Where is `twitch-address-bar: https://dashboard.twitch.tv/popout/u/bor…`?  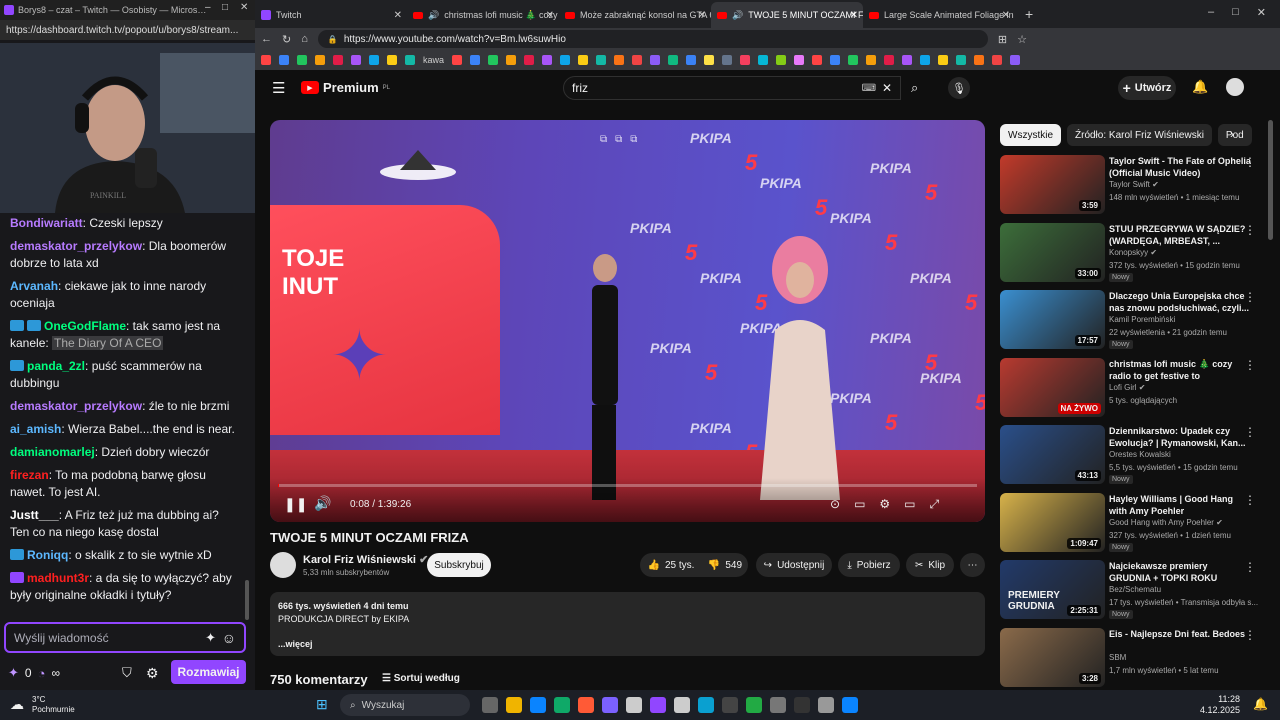
twitch-address-bar: https://dashboard.twitch.tv/popout/u/bor… is located at coordinates (127, 30).